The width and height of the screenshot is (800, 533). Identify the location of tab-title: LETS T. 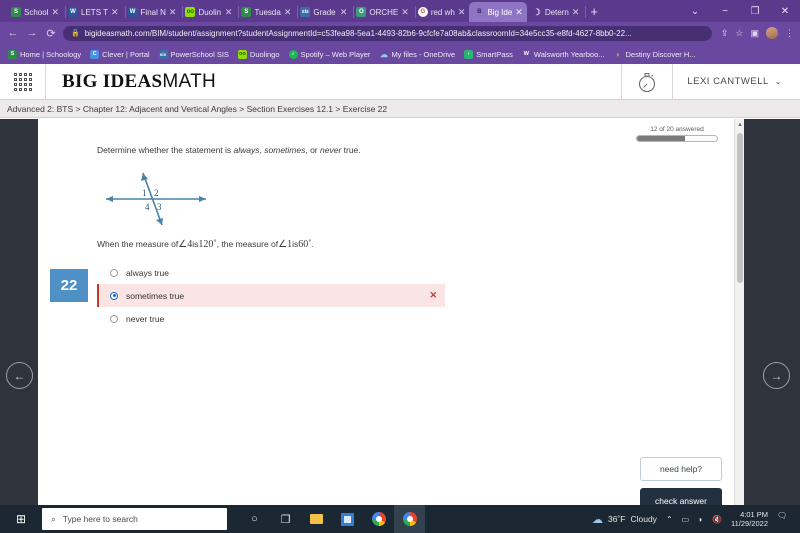
(94, 12).